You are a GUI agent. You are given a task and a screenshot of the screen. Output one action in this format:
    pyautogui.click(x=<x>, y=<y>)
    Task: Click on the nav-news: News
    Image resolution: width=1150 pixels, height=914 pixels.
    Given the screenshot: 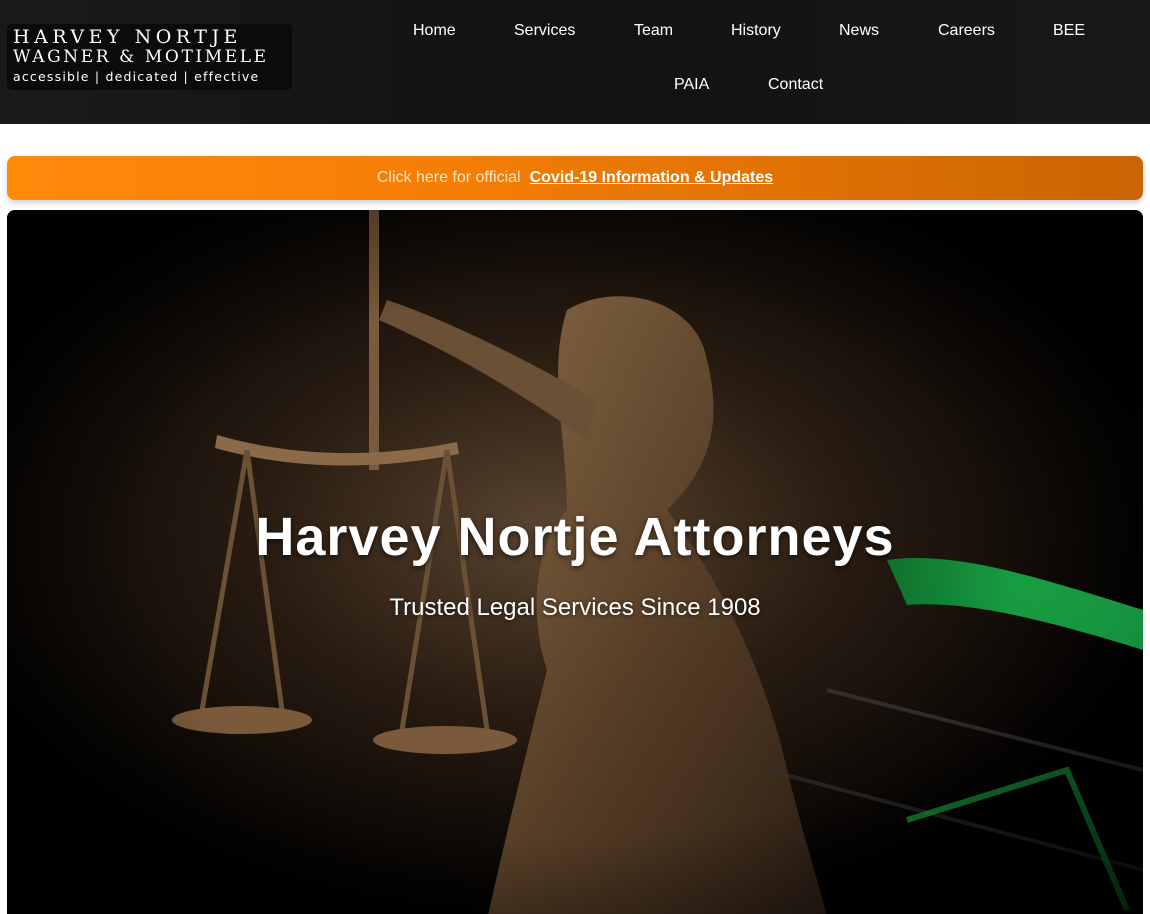 What is the action you would take?
    pyautogui.click(x=859, y=31)
    